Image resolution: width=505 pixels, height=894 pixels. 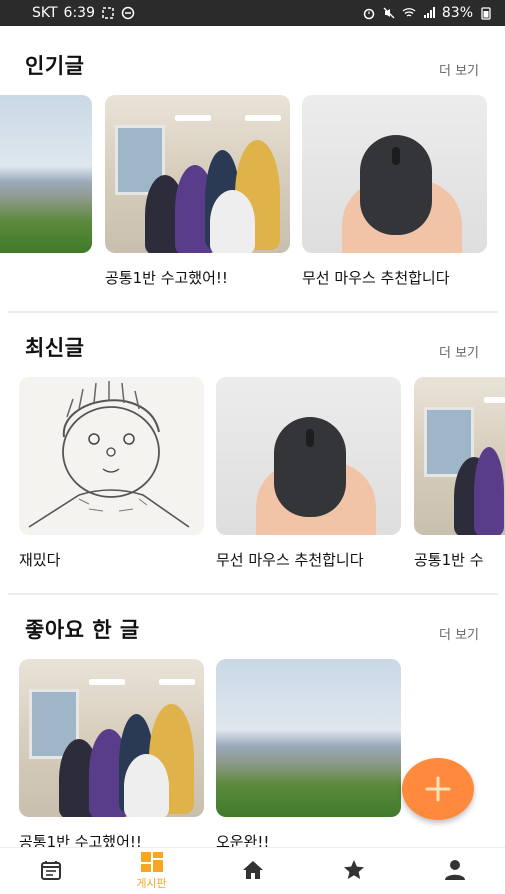 What do you see at coordinates (40, 560) in the screenshot?
I see `post-caption: 재밌다` at bounding box center [40, 560].